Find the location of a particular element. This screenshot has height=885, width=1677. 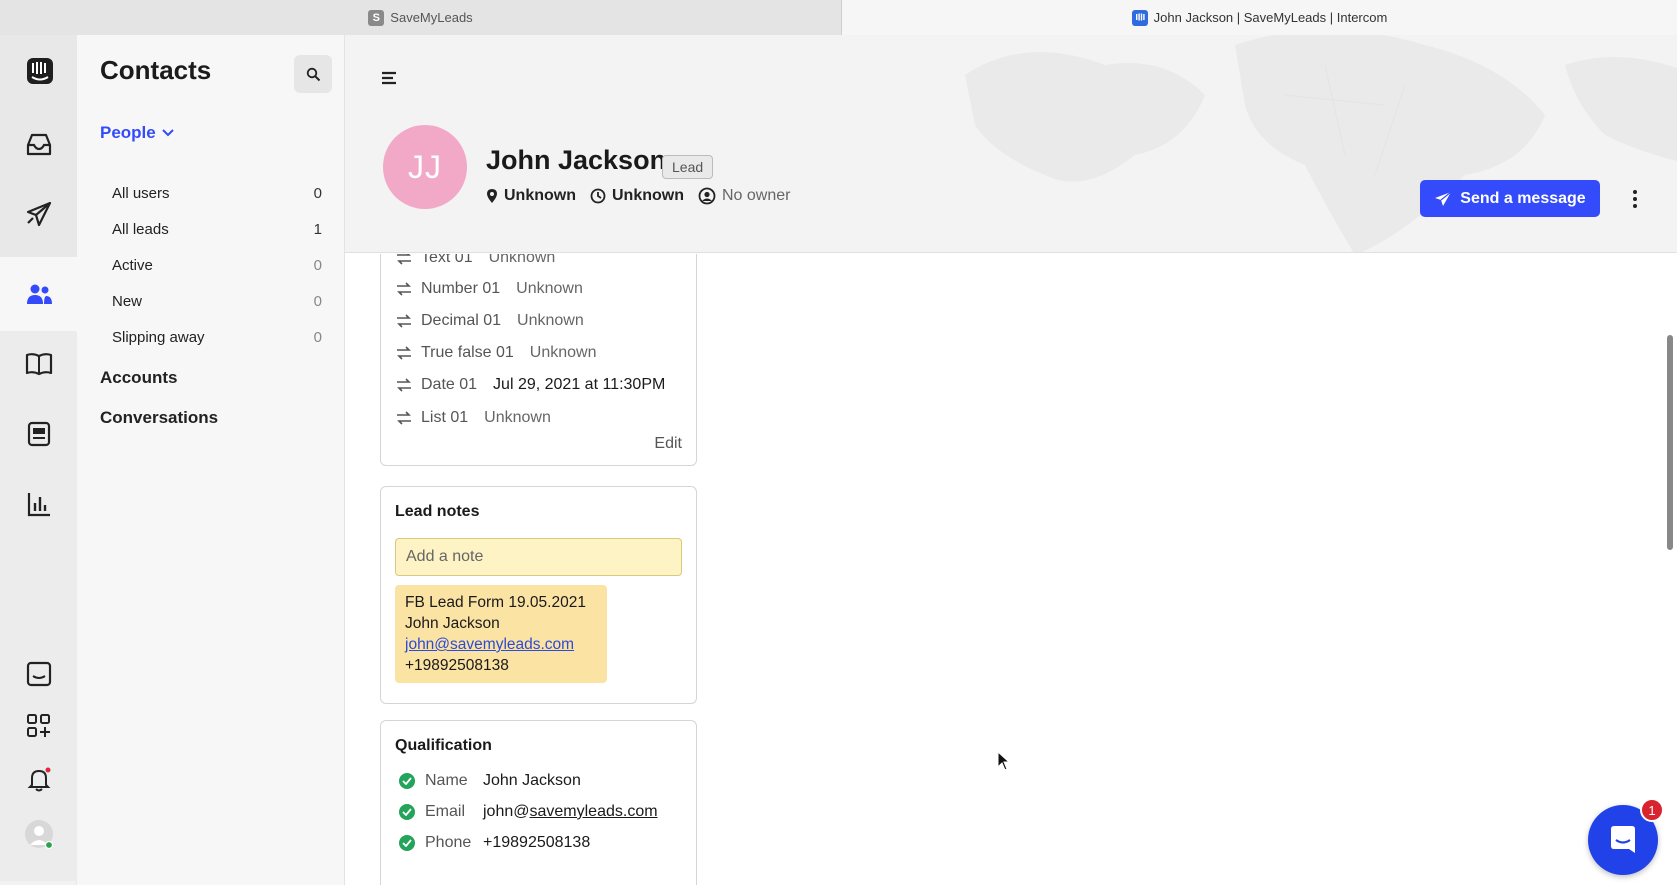

clock-icon is located at coordinates (598, 196).